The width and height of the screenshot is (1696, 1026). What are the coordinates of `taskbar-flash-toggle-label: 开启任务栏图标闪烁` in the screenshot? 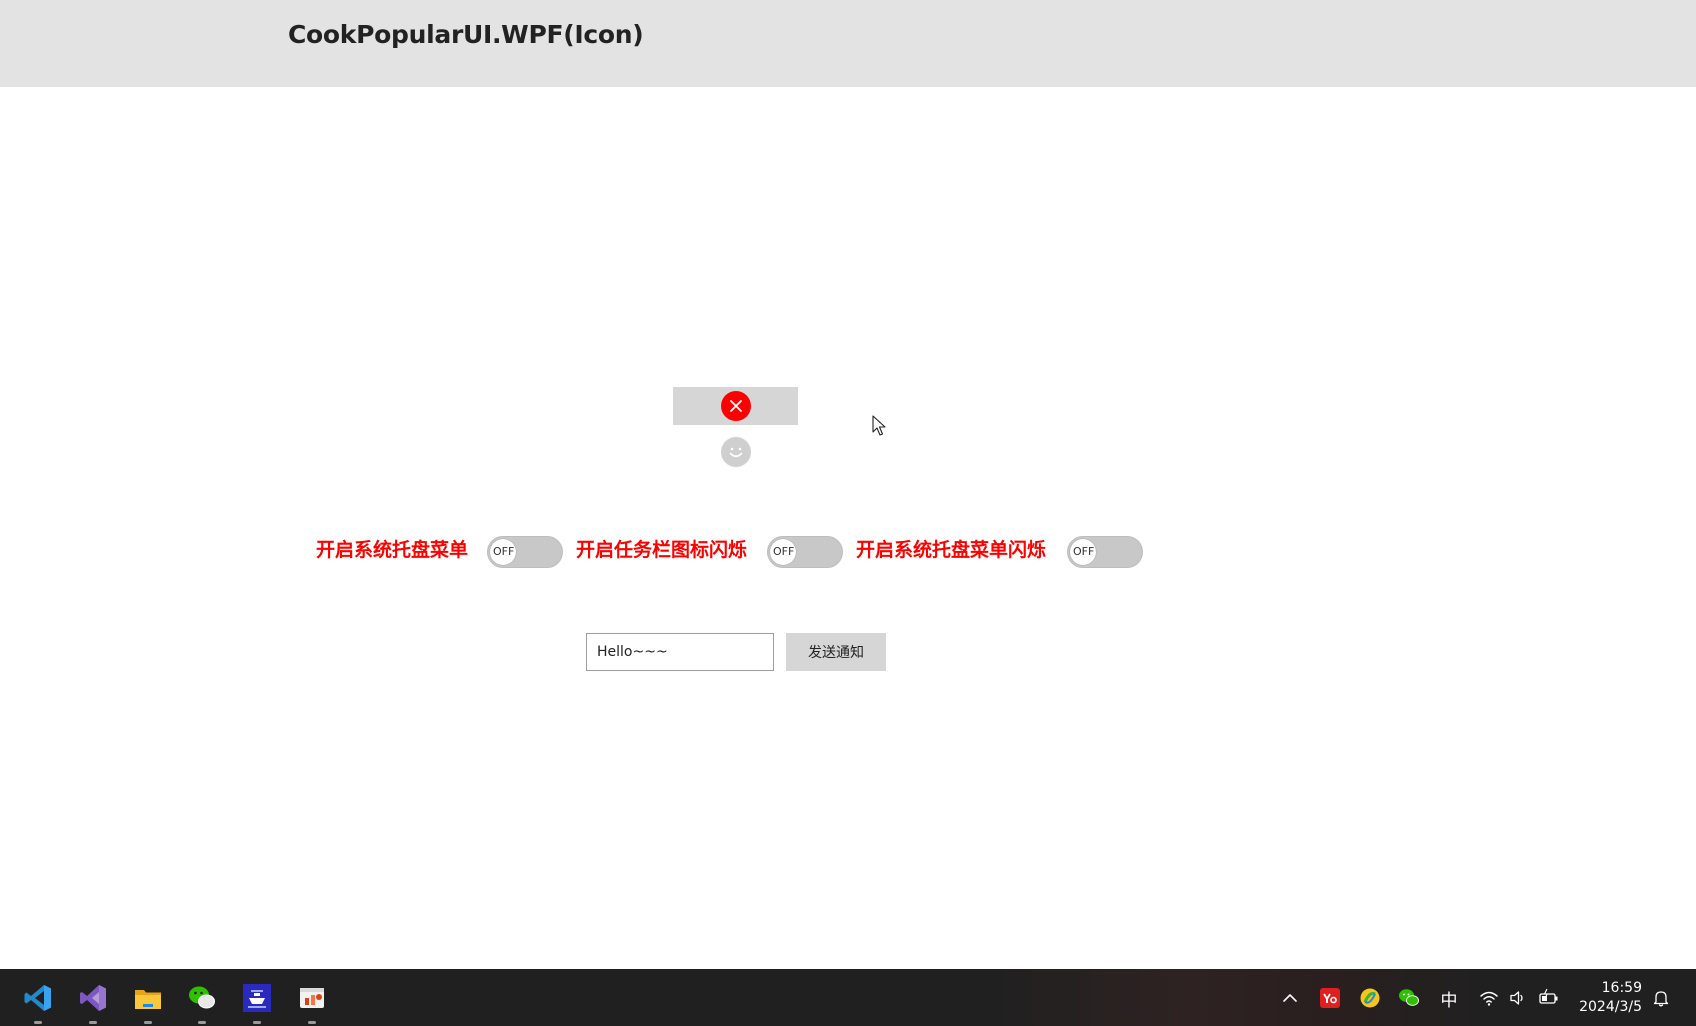 It's located at (662, 550).